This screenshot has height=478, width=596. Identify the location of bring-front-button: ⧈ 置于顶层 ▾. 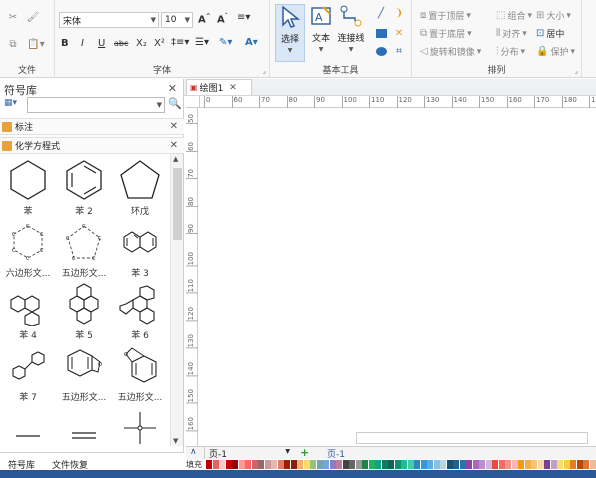
(445, 15).